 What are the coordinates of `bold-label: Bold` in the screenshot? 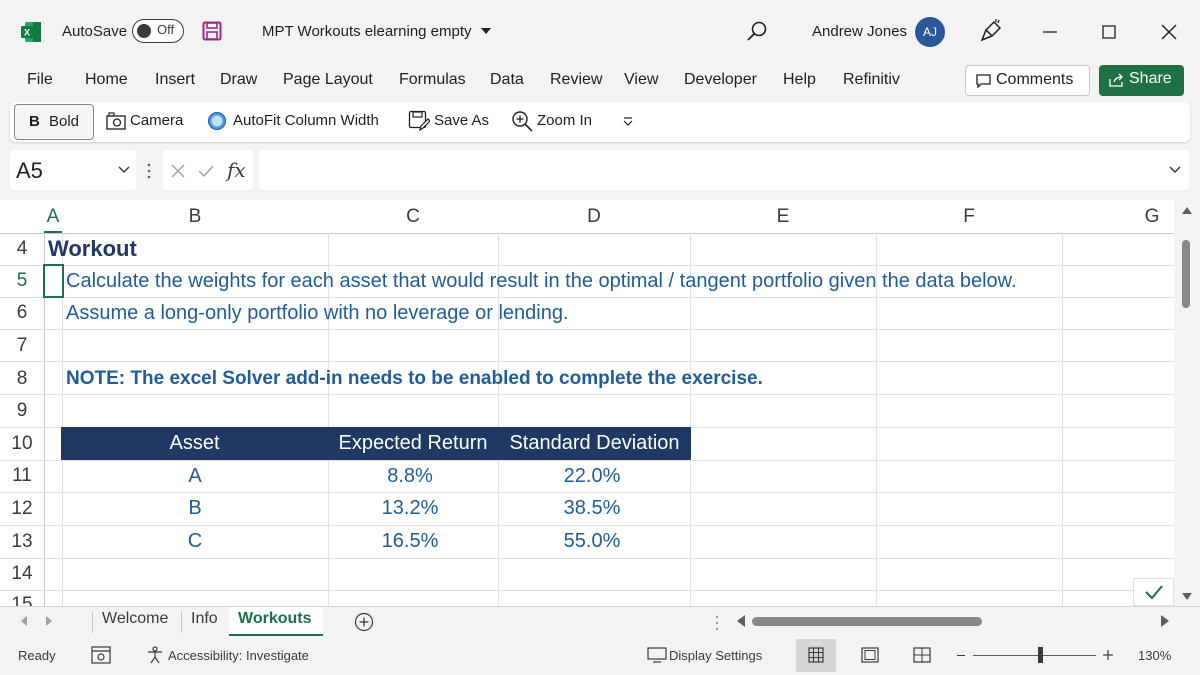 It's located at (64, 121).